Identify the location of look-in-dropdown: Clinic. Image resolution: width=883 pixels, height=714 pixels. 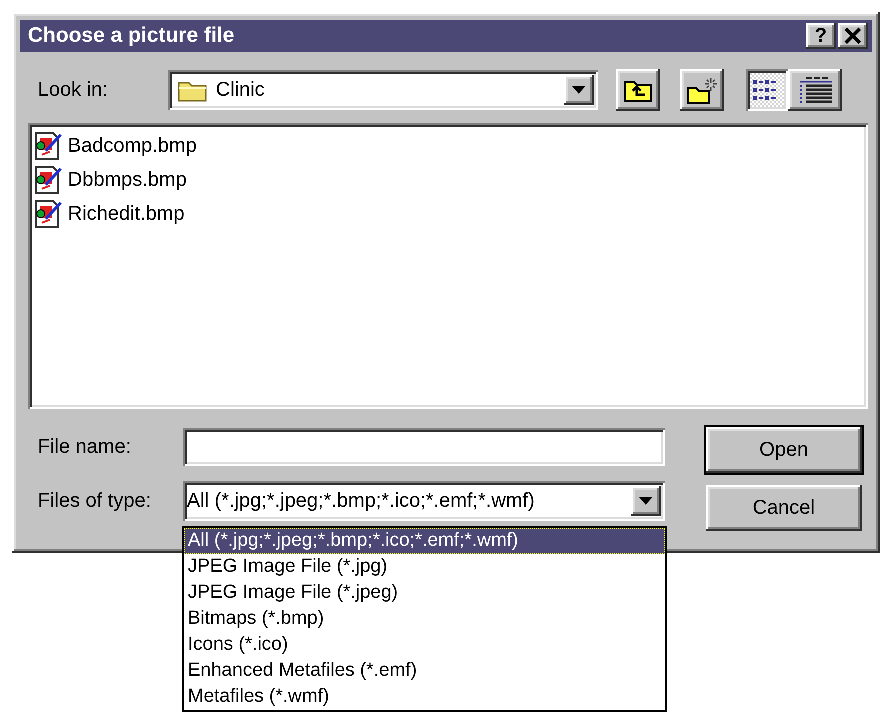
(383, 90).